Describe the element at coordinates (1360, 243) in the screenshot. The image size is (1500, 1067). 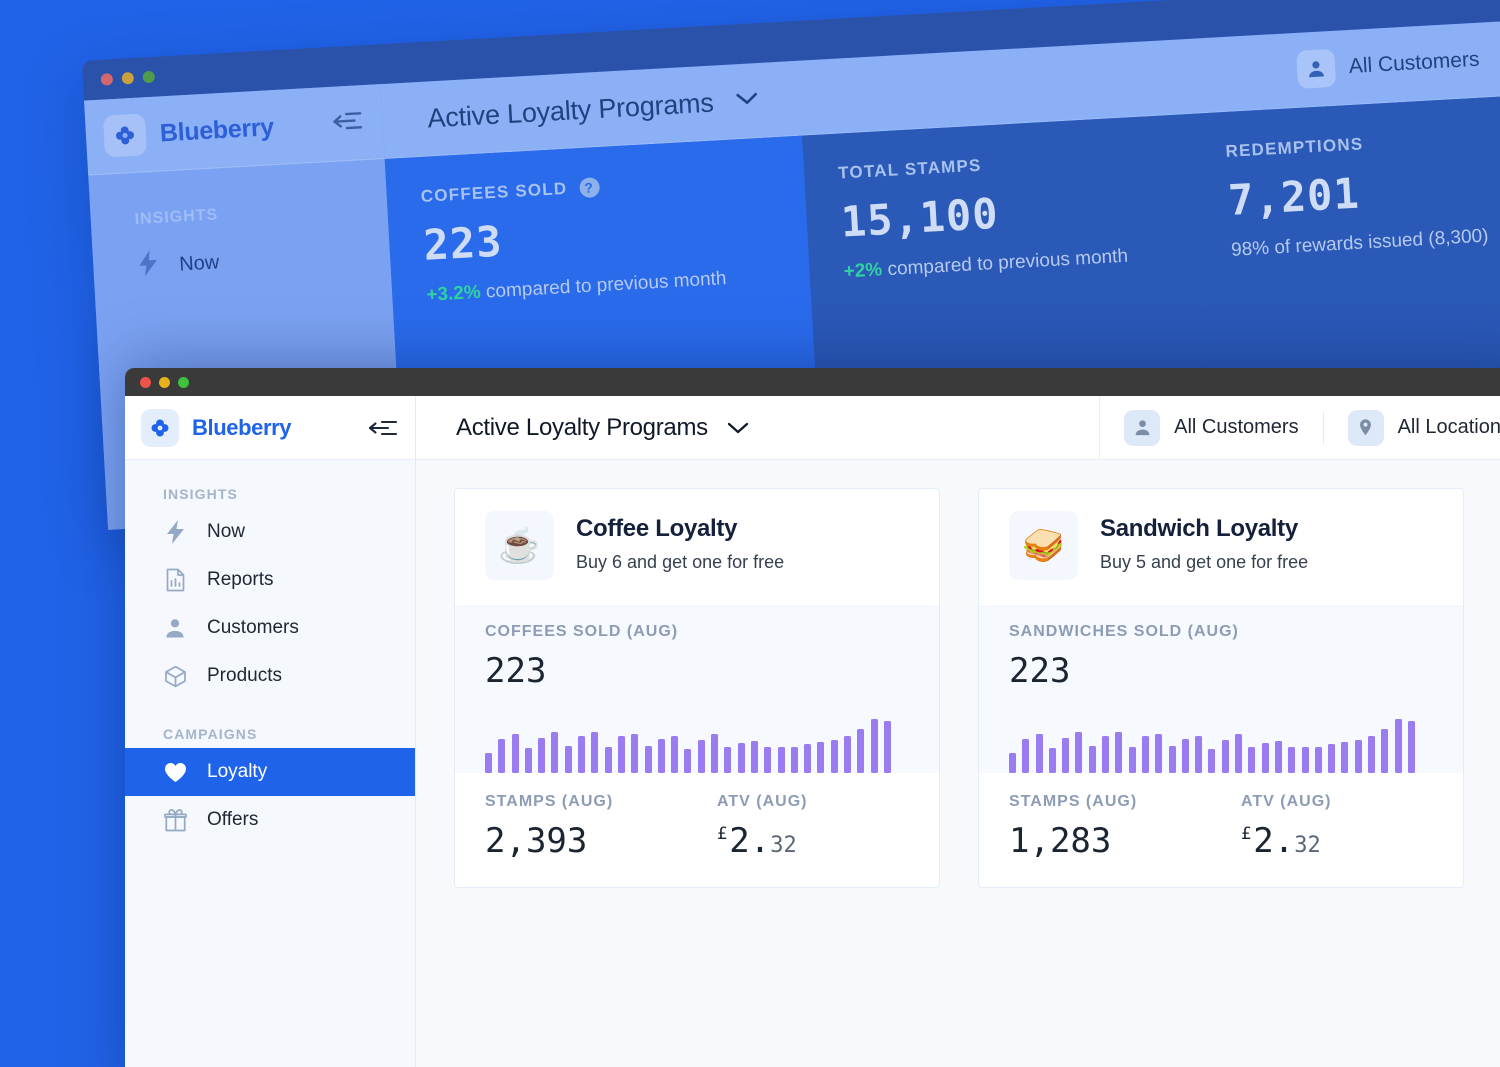
I see `background-stat-sub: 98% of rewards issued (8,300)` at that location.